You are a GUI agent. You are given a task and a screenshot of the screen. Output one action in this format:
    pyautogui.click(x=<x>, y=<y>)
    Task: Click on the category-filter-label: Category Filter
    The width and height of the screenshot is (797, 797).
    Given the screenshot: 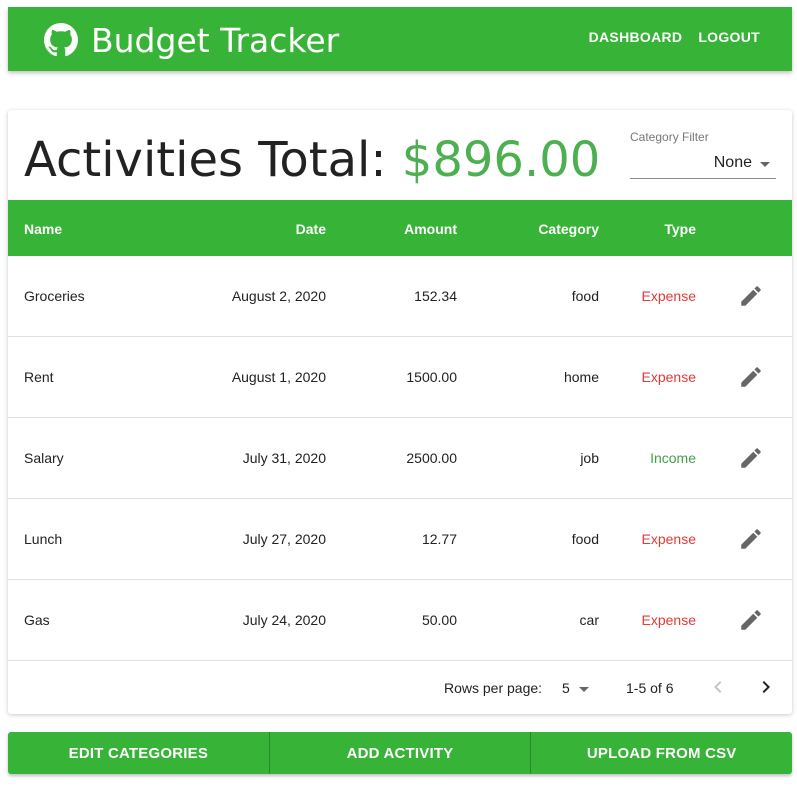 What is the action you would take?
    pyautogui.click(x=669, y=137)
    